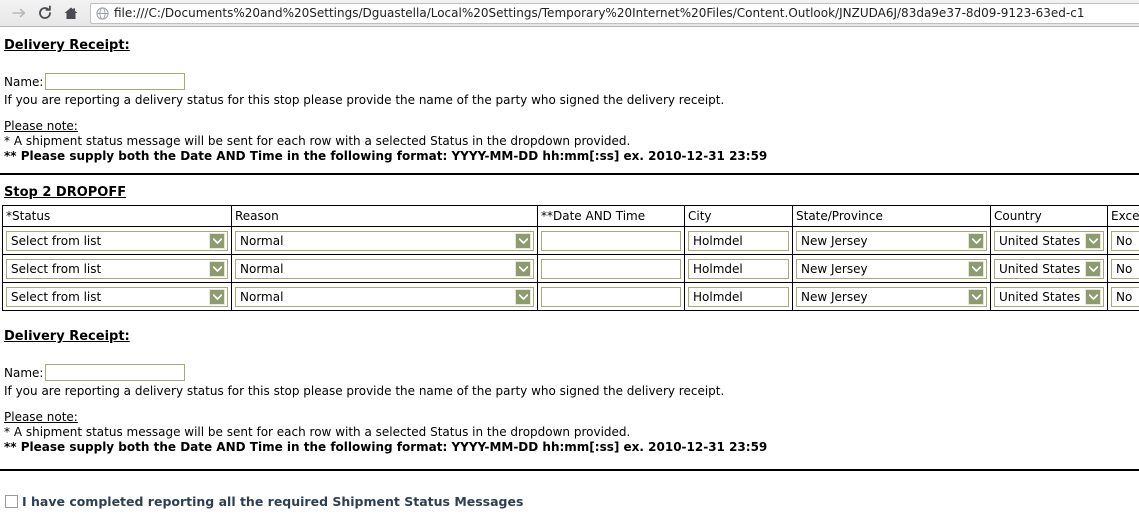  Describe the element at coordinates (1049, 216) in the screenshot. I see `column-header-country: Country` at that location.